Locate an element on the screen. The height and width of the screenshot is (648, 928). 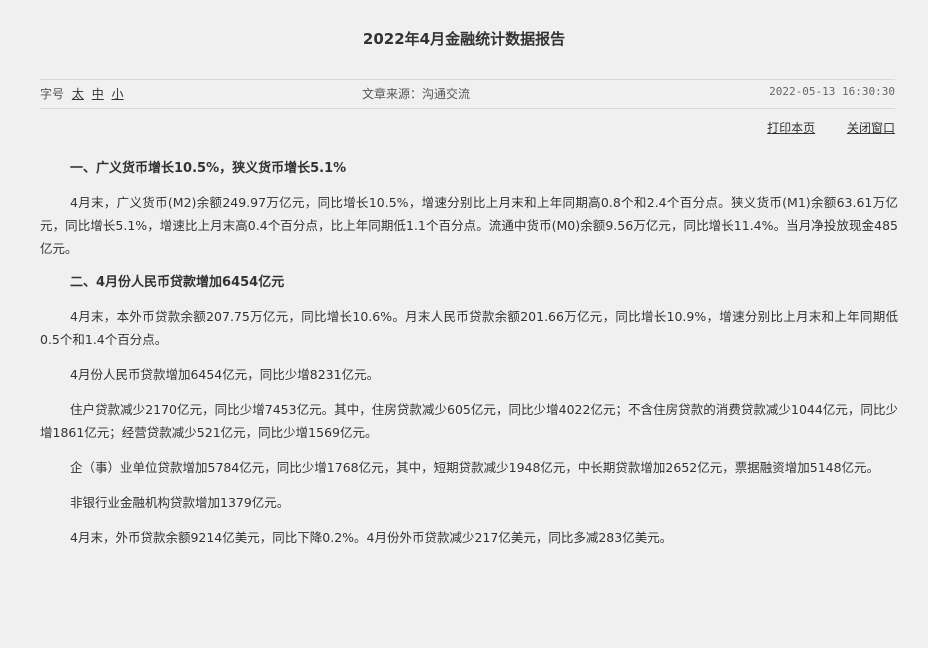
font-size-small-link: 小 is located at coordinates (118, 94).